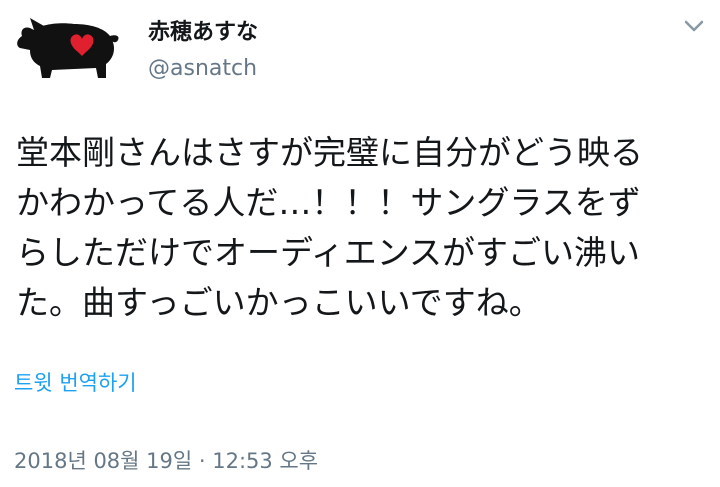  What do you see at coordinates (68, 48) in the screenshot?
I see `pig-heart-icon` at bounding box center [68, 48].